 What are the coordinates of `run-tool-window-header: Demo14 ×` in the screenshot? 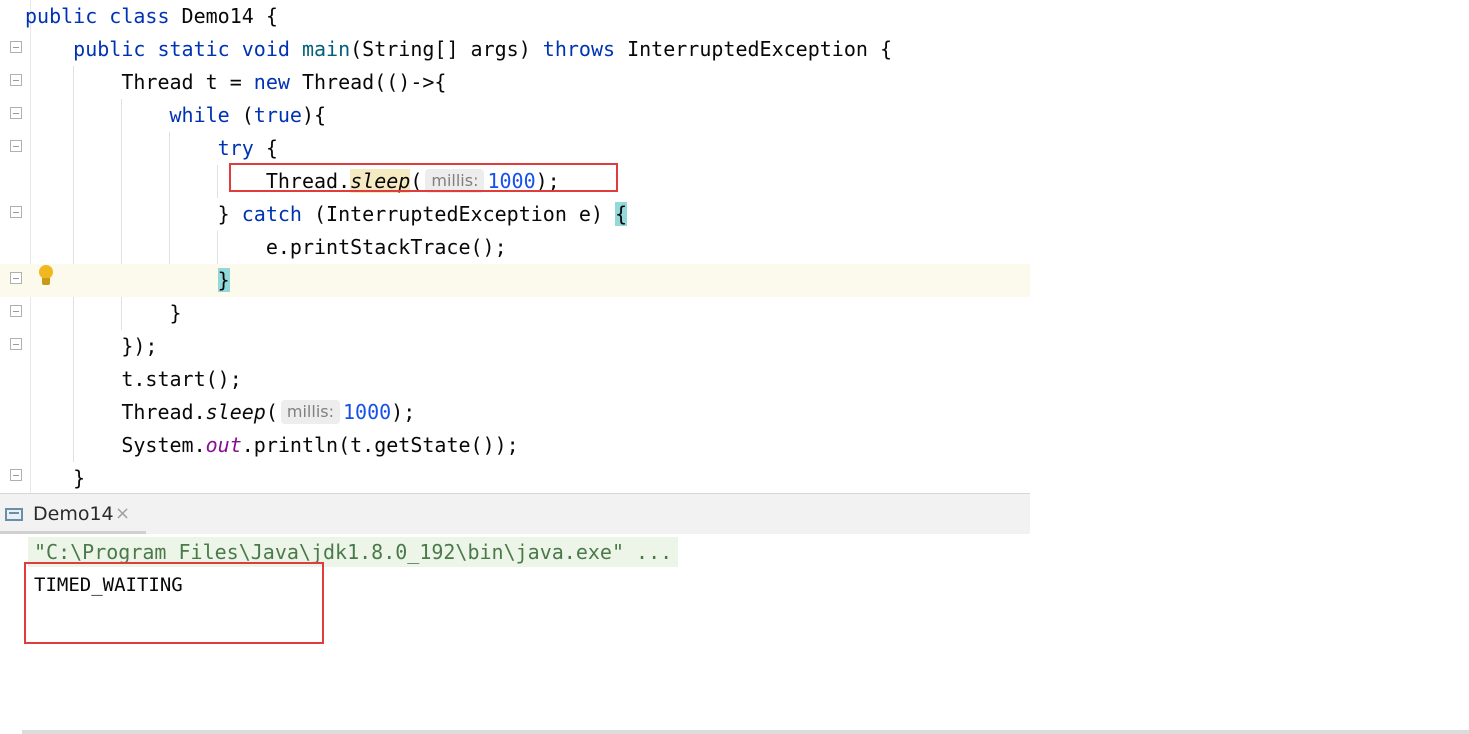 It's located at (515, 513).